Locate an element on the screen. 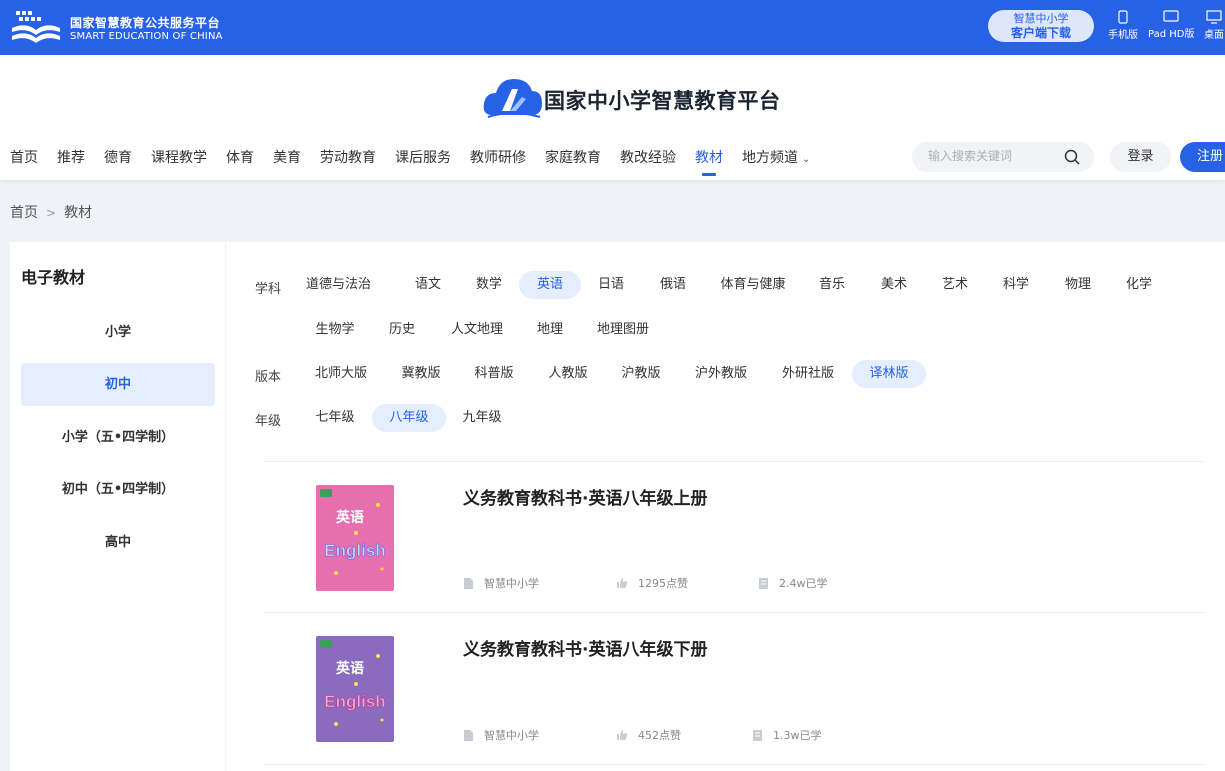  grade-chip-selected: 八年级 is located at coordinates (409, 418).